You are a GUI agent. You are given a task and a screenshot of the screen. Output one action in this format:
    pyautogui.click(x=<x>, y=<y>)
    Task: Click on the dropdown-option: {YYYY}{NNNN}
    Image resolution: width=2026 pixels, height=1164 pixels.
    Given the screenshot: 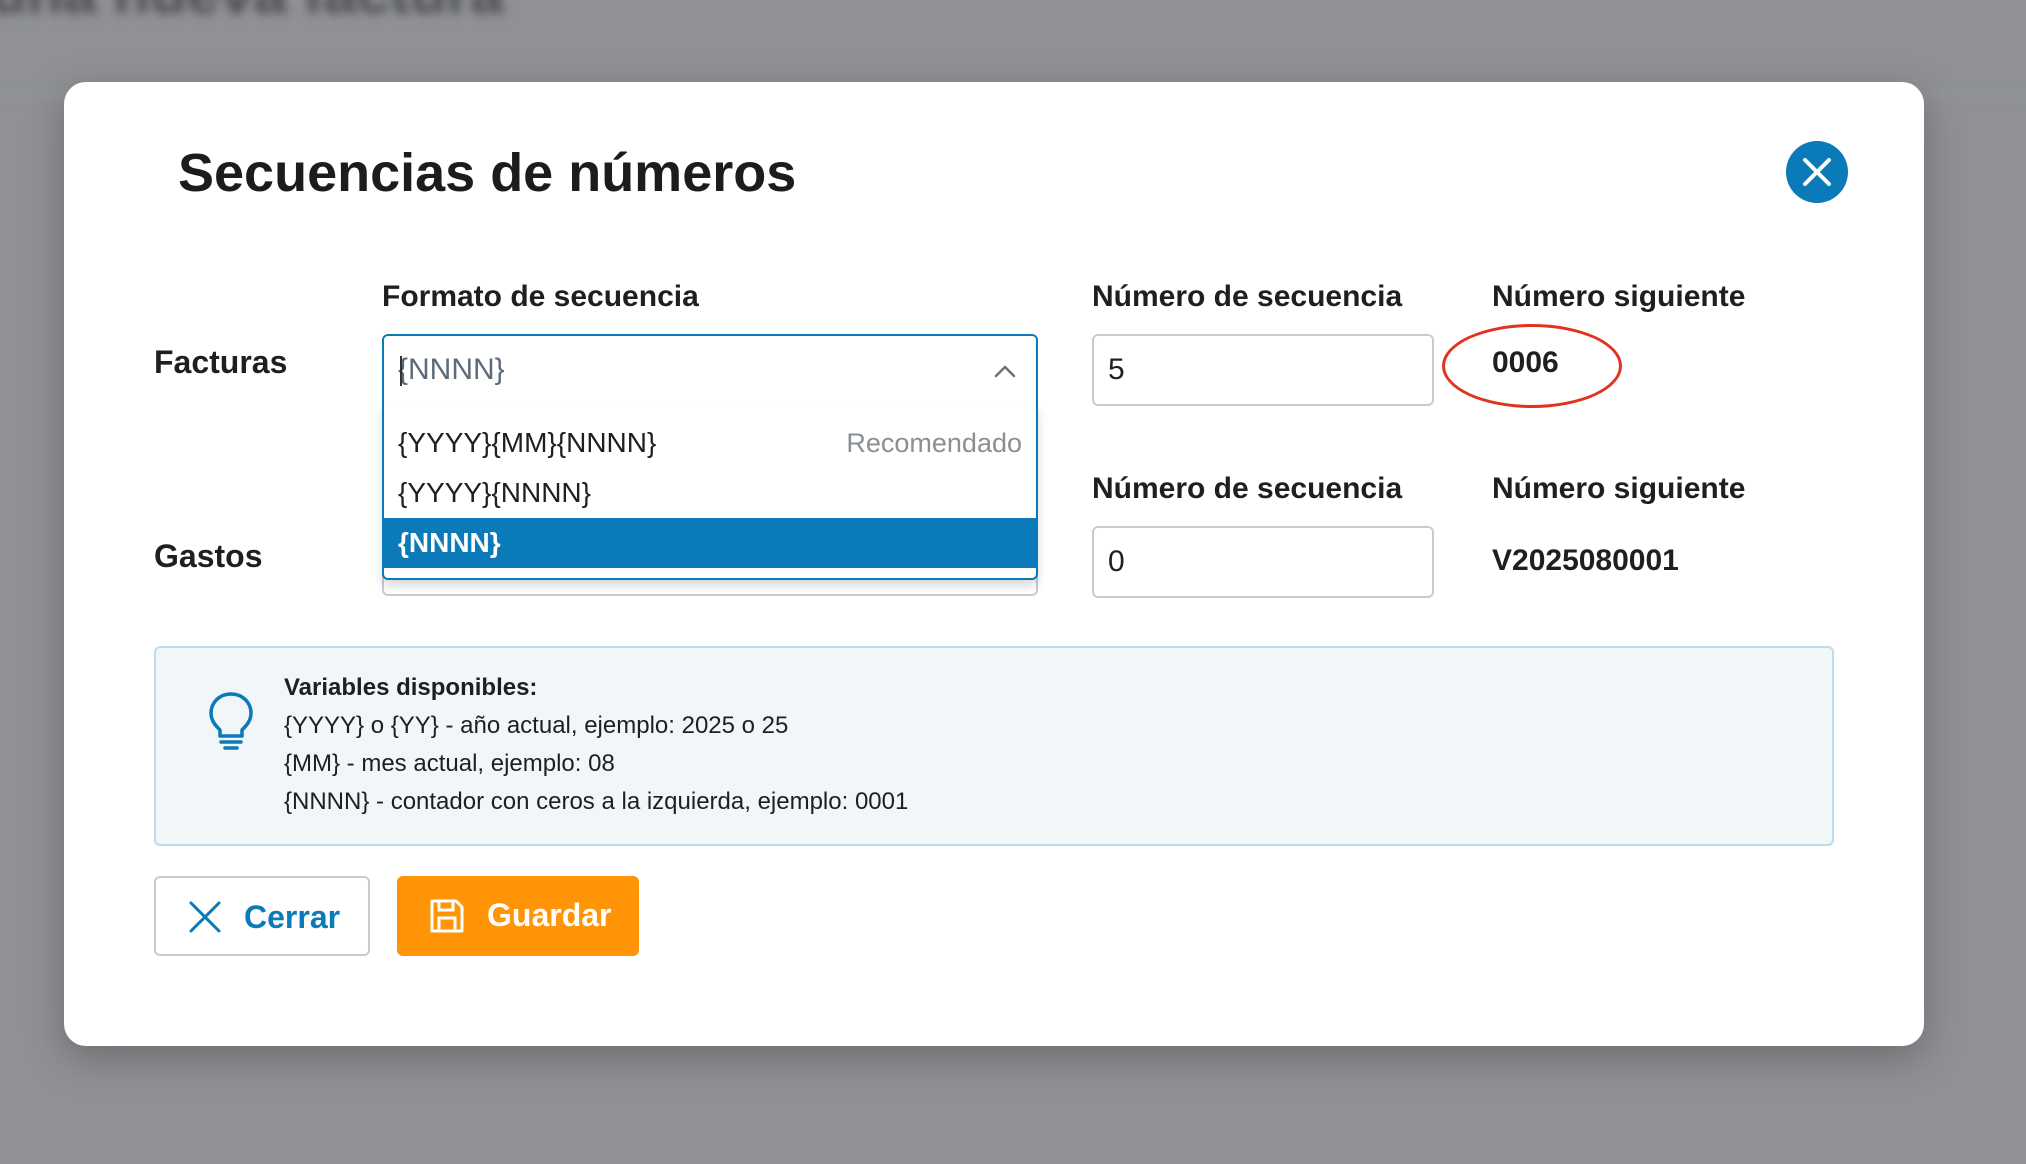 What is the action you would take?
    pyautogui.click(x=710, y=493)
    